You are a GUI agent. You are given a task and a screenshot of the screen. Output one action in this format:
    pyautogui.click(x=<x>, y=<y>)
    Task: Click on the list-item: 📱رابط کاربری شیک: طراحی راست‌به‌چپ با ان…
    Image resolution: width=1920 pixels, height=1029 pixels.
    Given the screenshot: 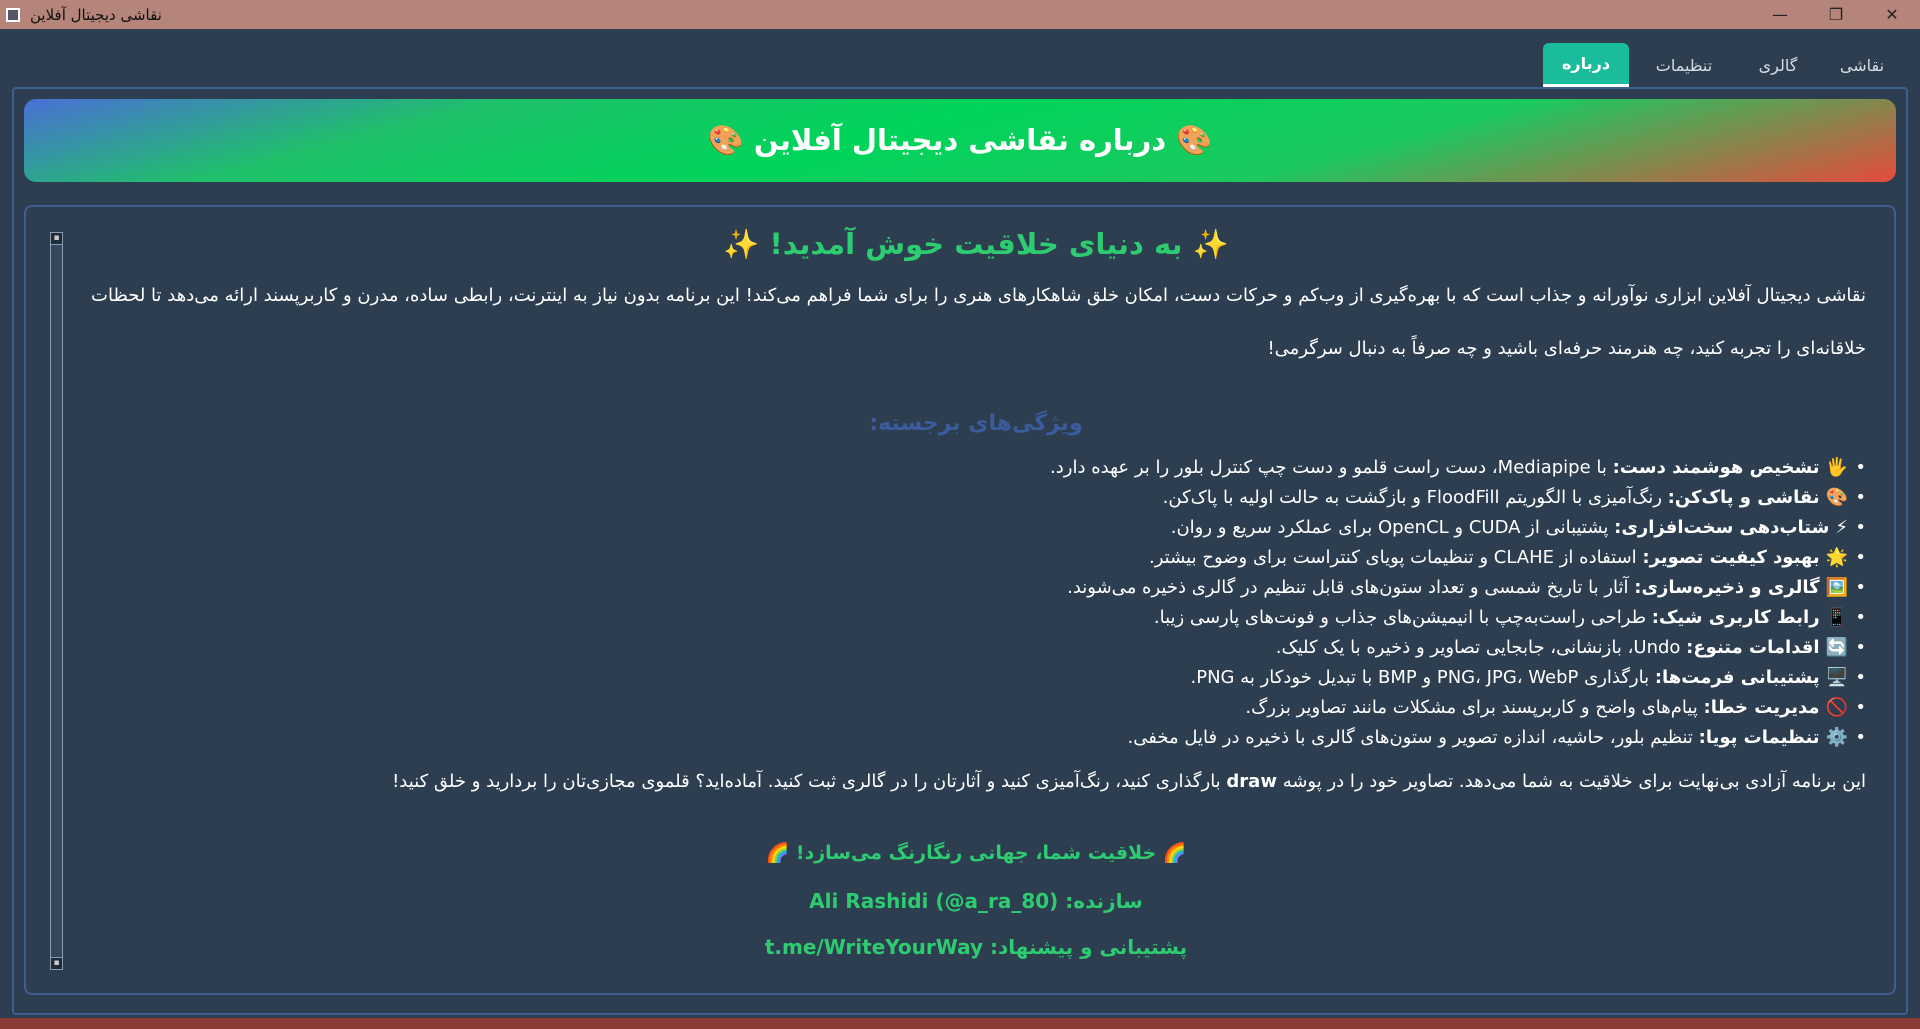 What is the action you would take?
    pyautogui.click(x=976, y=618)
    